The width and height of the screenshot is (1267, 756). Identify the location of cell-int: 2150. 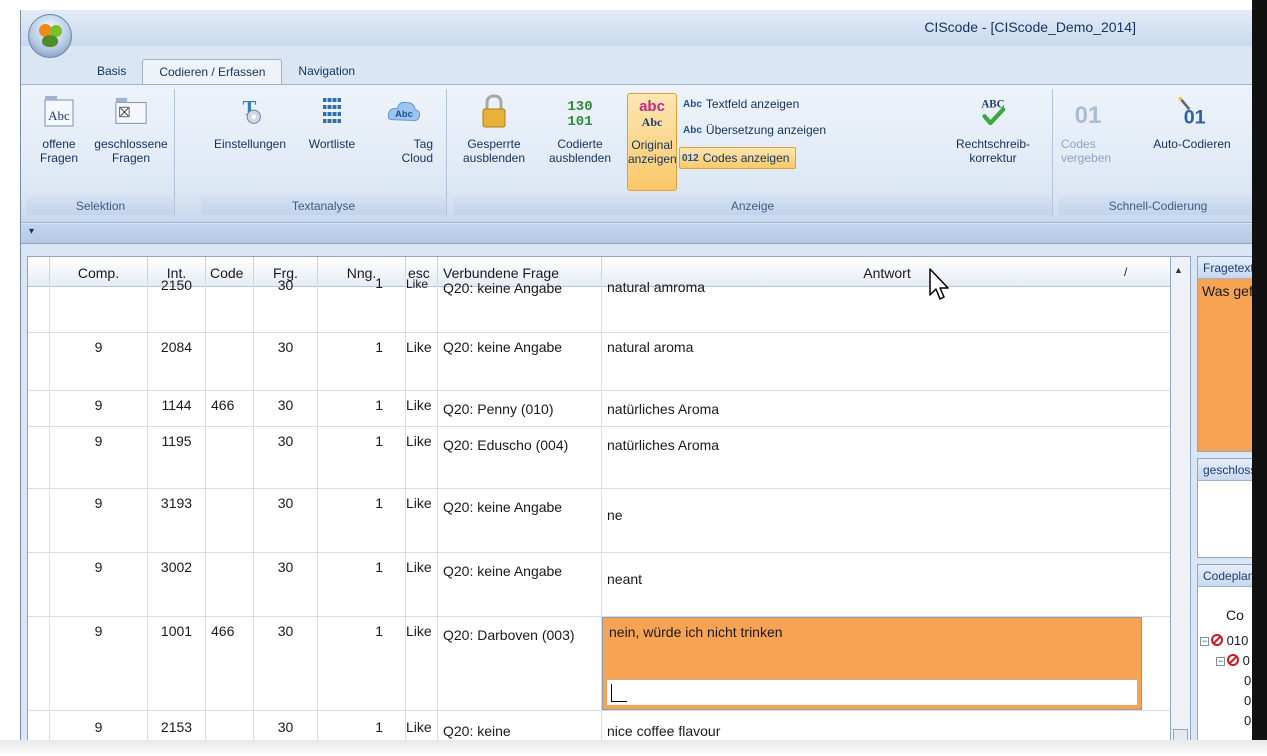
(177, 304).